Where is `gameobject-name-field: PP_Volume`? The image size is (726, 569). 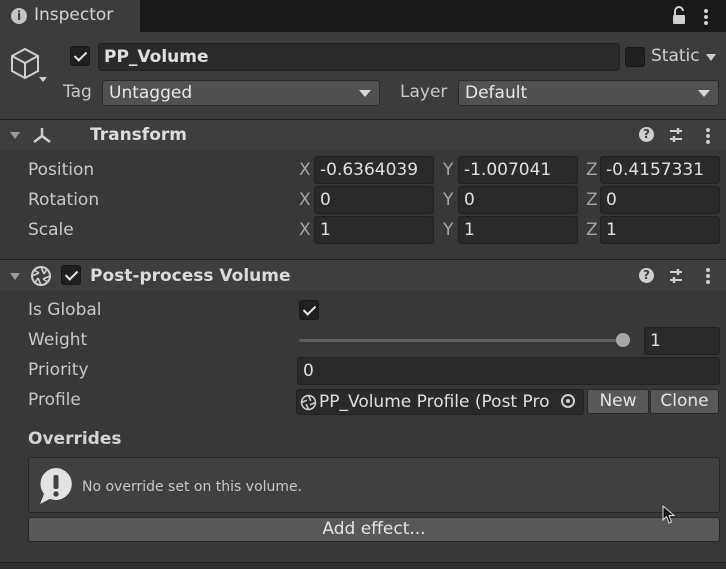
gameobject-name-field: PP_Volume is located at coordinates (359, 57).